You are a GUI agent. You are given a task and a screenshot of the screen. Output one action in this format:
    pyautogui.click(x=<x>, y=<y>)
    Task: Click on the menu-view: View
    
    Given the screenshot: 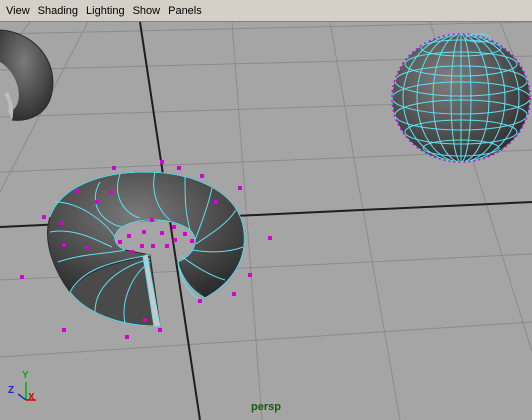 What is the action you would take?
    pyautogui.click(x=18, y=11)
    